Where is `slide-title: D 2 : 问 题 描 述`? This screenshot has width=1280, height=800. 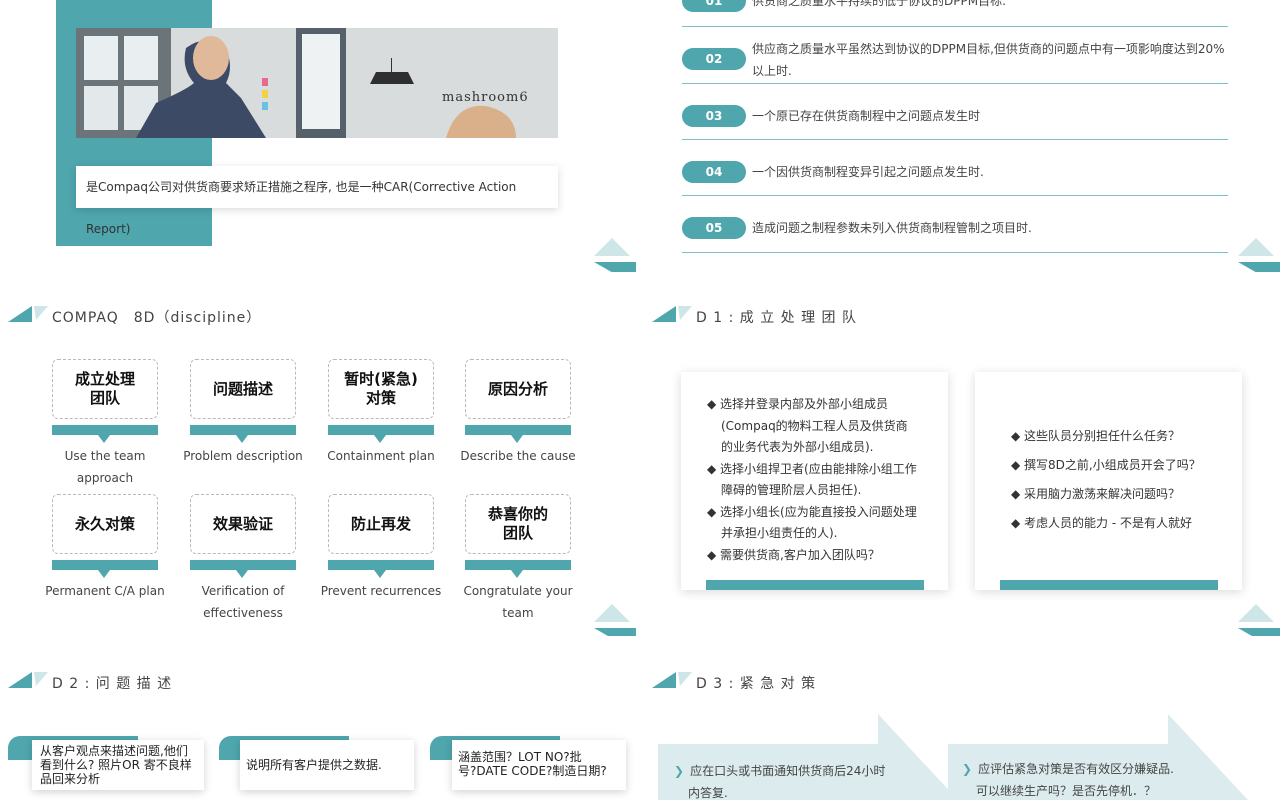
slide-title: D 2 : 问 题 描 述 is located at coordinates (112, 684).